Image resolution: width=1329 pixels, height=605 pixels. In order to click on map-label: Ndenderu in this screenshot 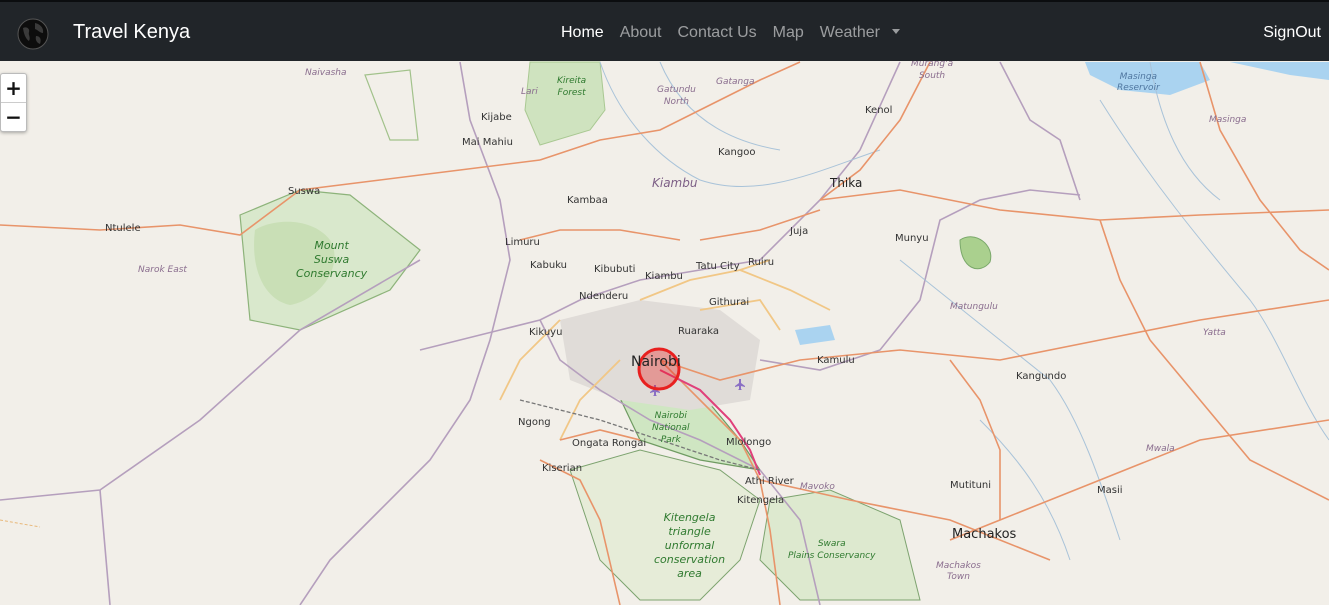, I will do `click(604, 296)`.